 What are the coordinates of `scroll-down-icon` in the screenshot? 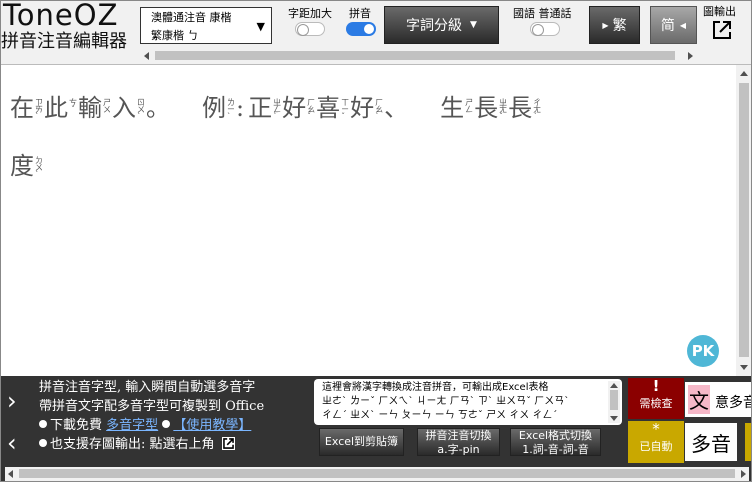 It's located at (744, 367).